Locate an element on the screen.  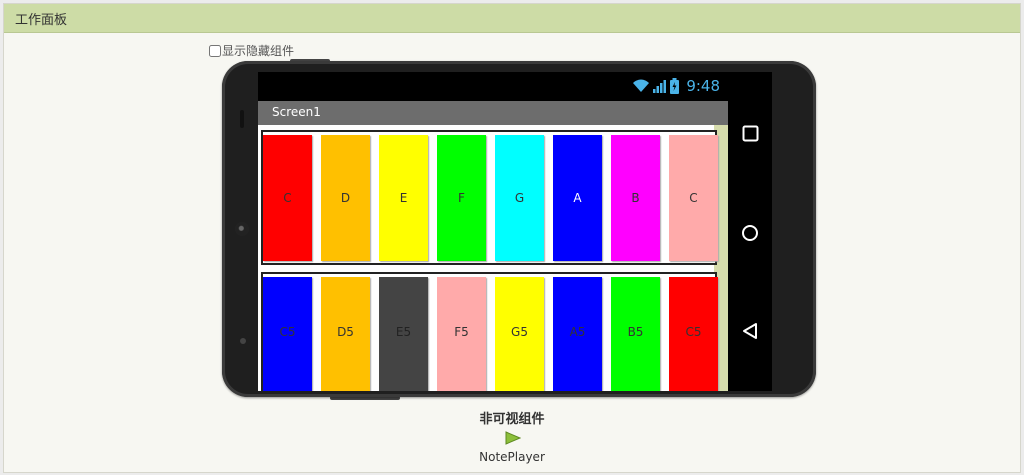
show-hidden-label: 显示隐藏组件 is located at coordinates (258, 51).